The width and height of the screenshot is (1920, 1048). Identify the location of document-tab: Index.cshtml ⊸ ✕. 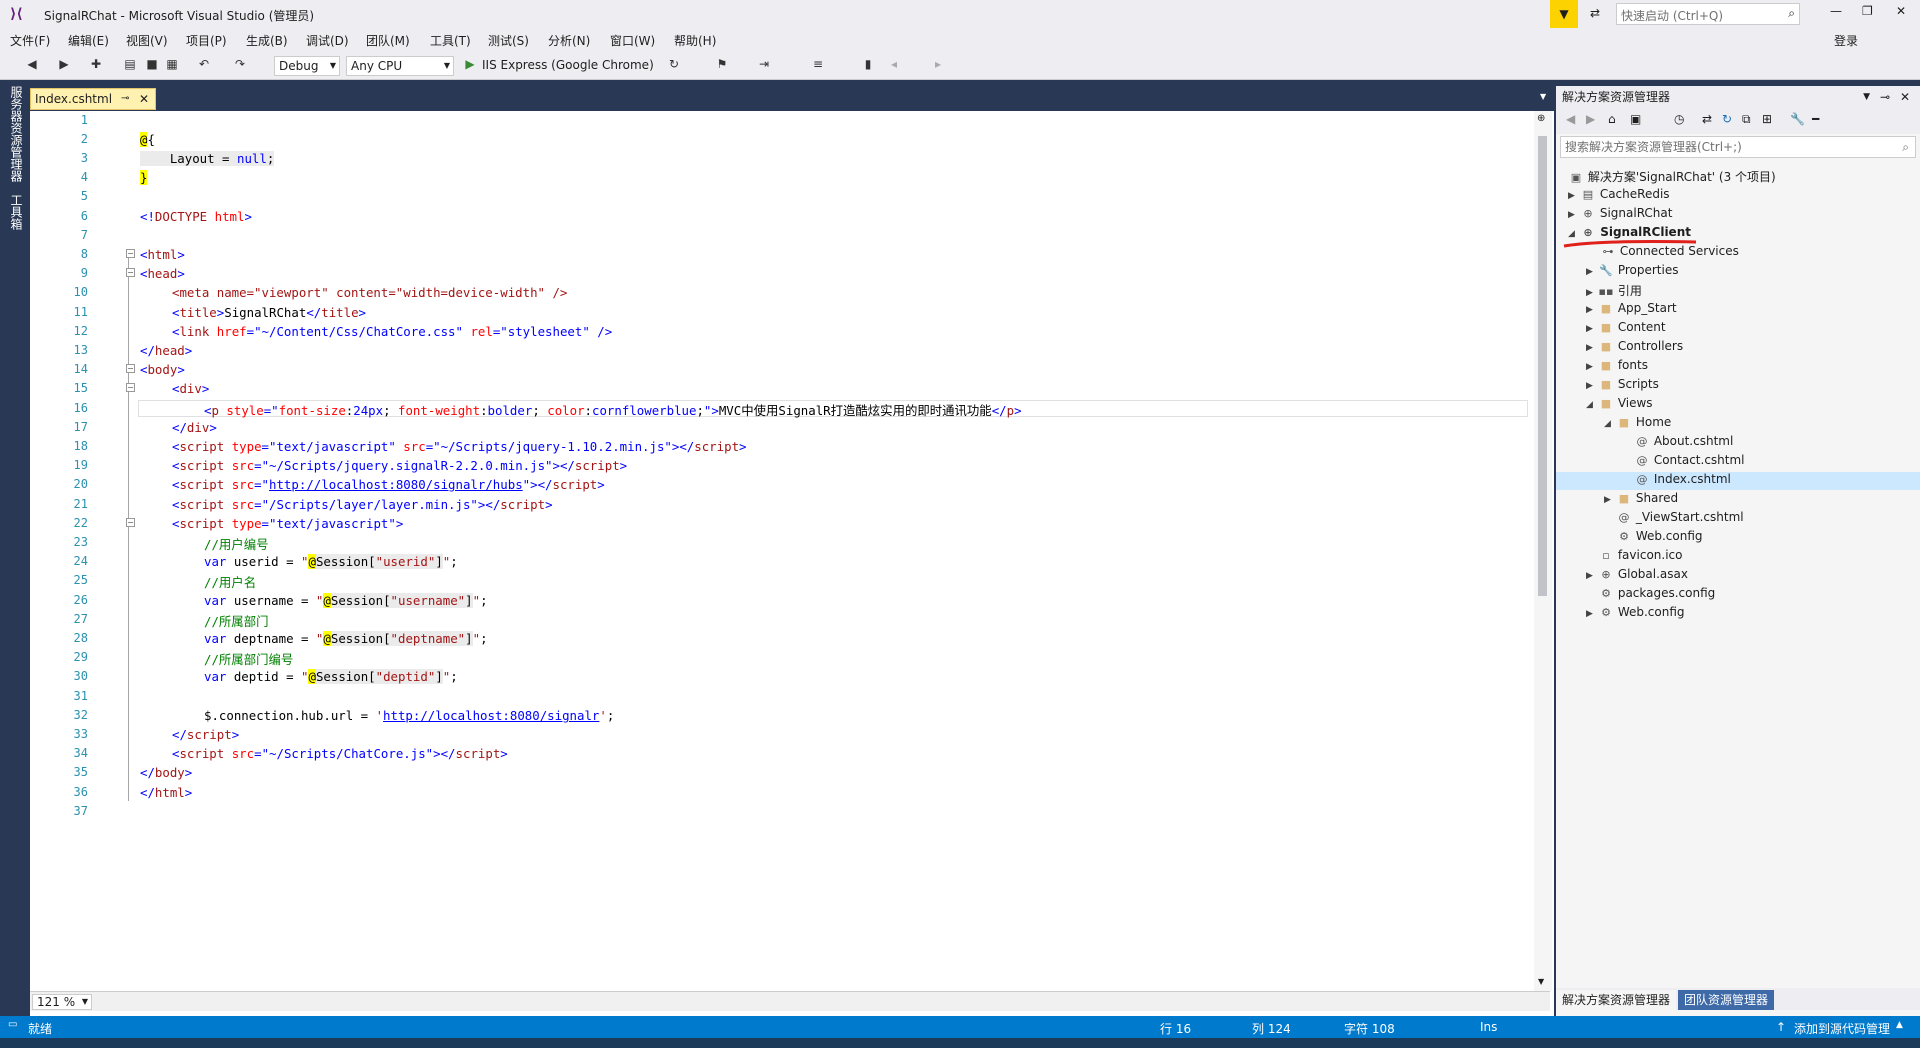
(93, 99).